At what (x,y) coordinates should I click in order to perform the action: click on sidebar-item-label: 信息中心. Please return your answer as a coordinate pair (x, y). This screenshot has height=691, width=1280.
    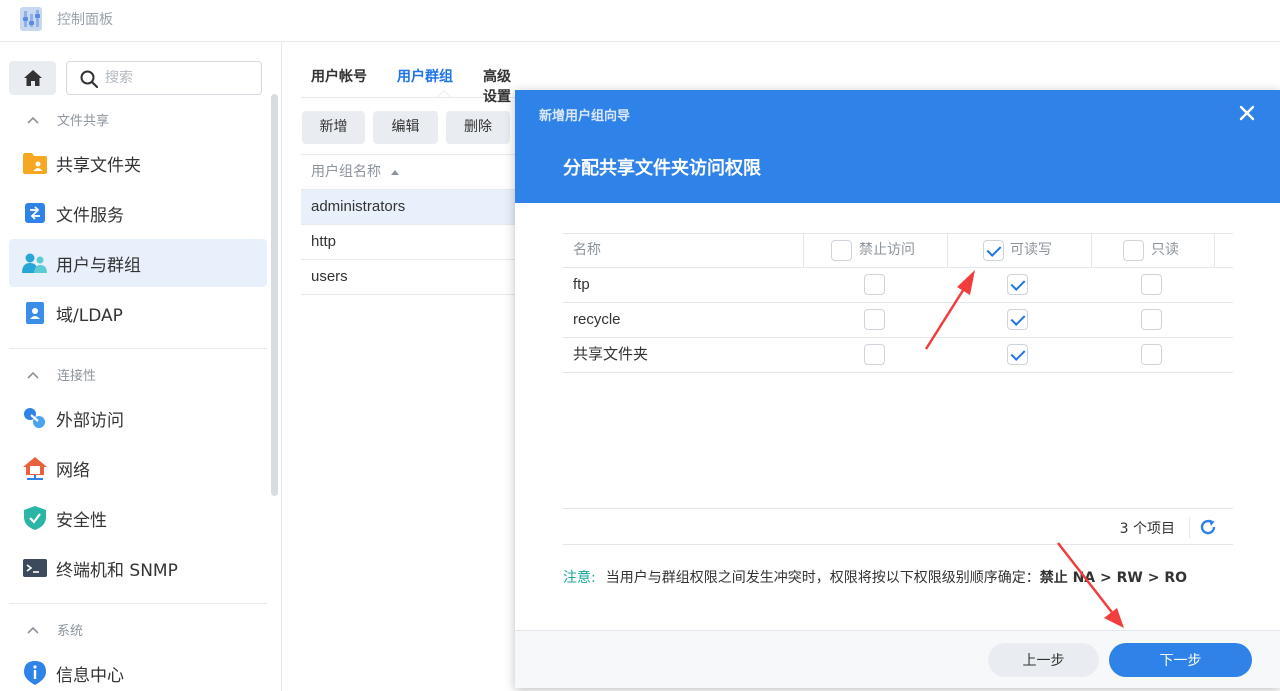
    Looking at the image, I should click on (90, 675).